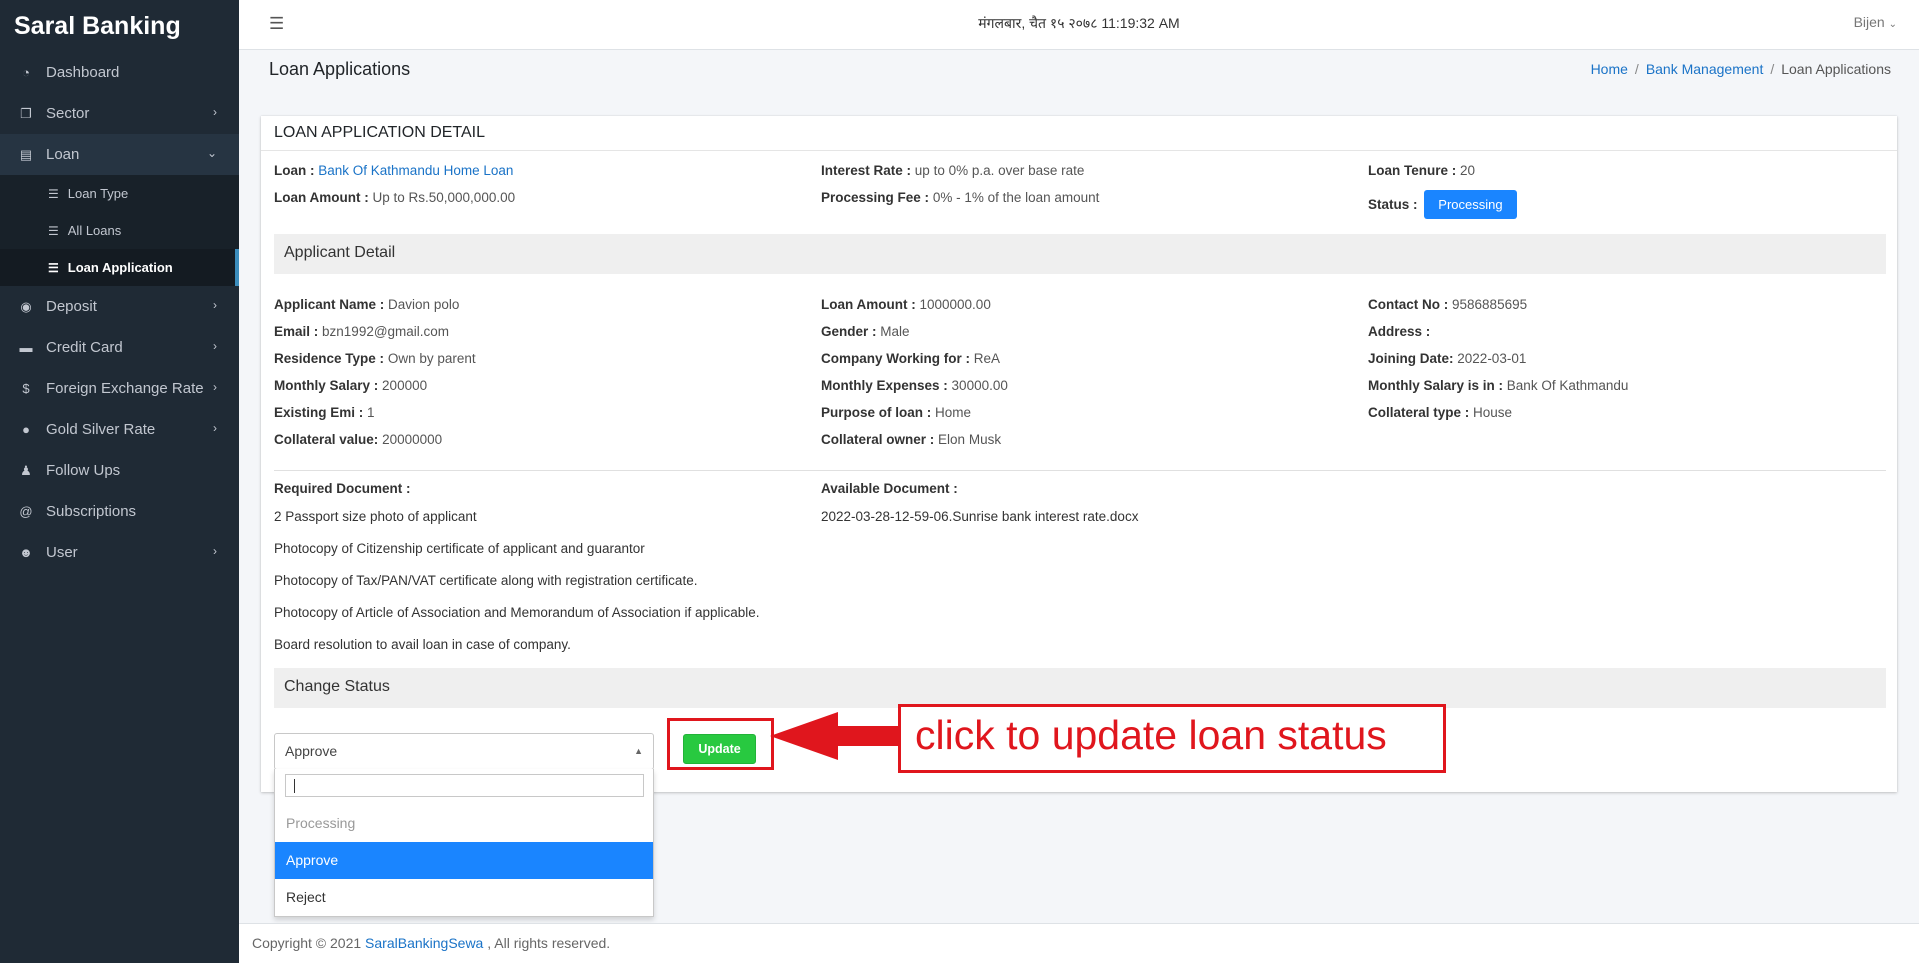  I want to click on field-value: Davion polo, so click(424, 304).